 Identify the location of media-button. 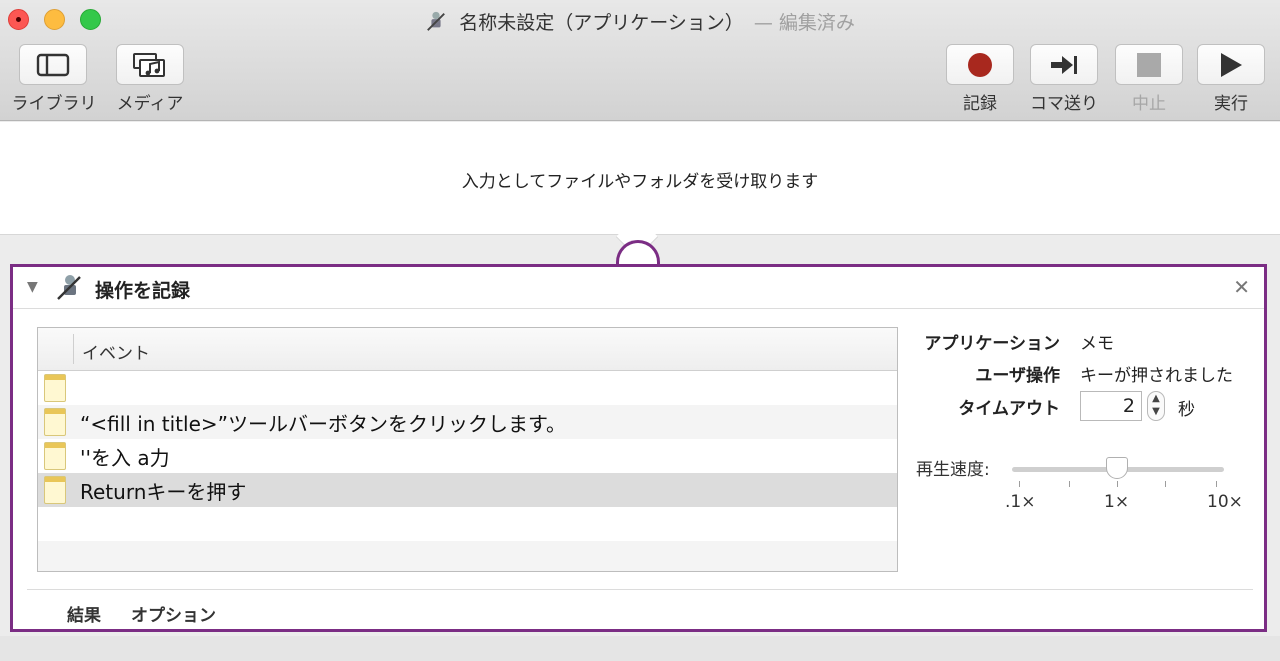
(150, 64).